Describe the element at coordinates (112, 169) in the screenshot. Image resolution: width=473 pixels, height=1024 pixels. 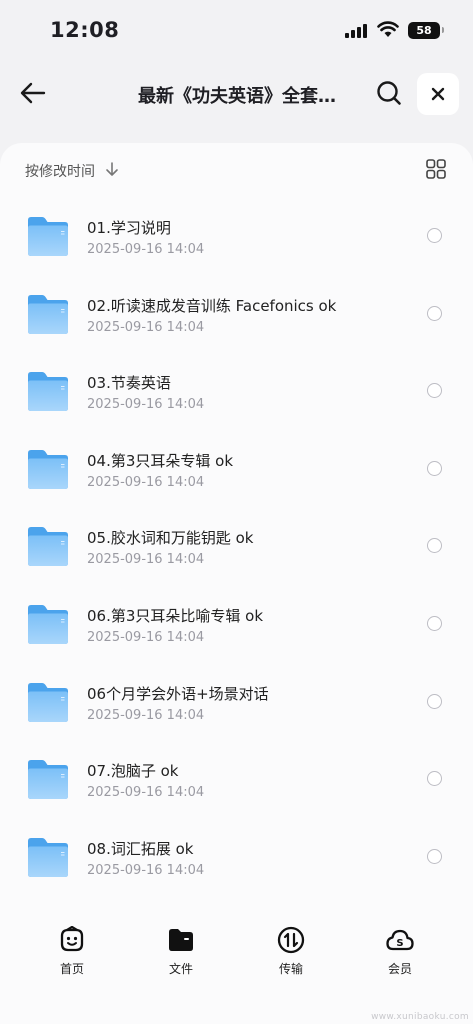
I see `sort-down-arrow-icon` at that location.